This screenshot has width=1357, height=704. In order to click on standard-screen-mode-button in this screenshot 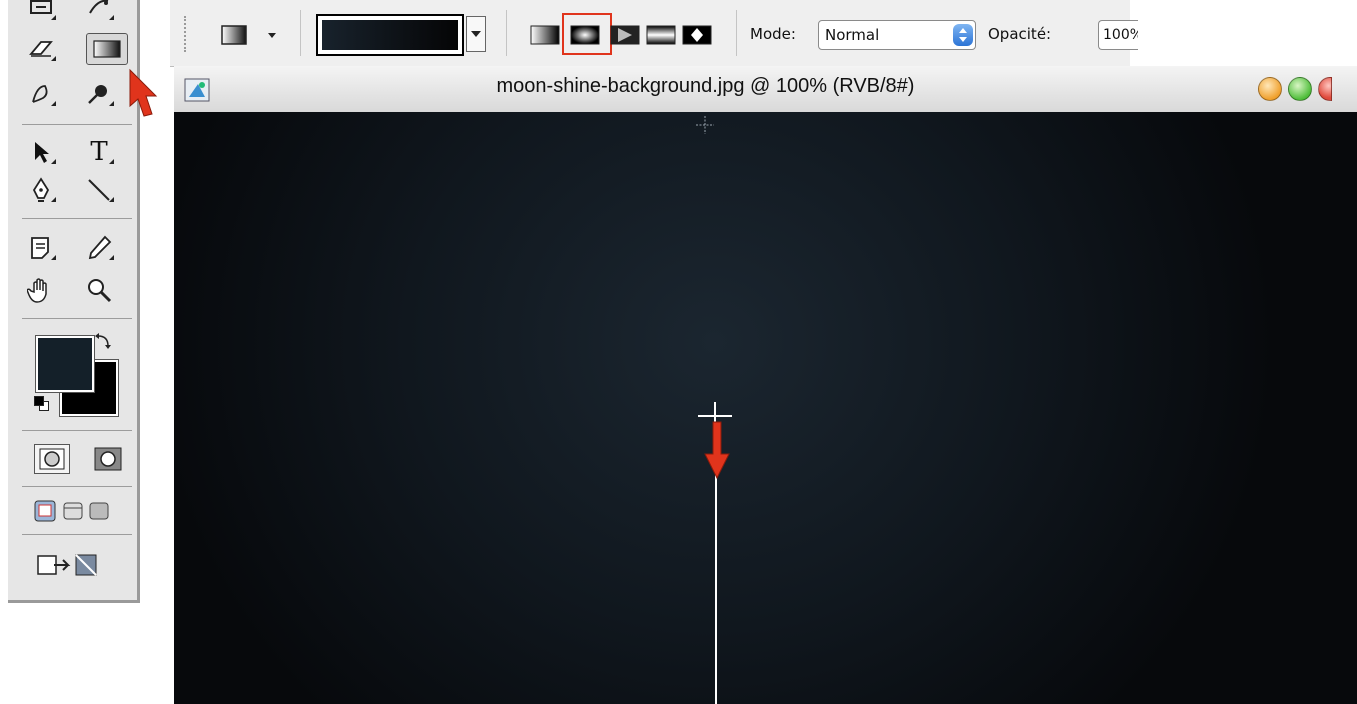, I will do `click(45, 511)`.